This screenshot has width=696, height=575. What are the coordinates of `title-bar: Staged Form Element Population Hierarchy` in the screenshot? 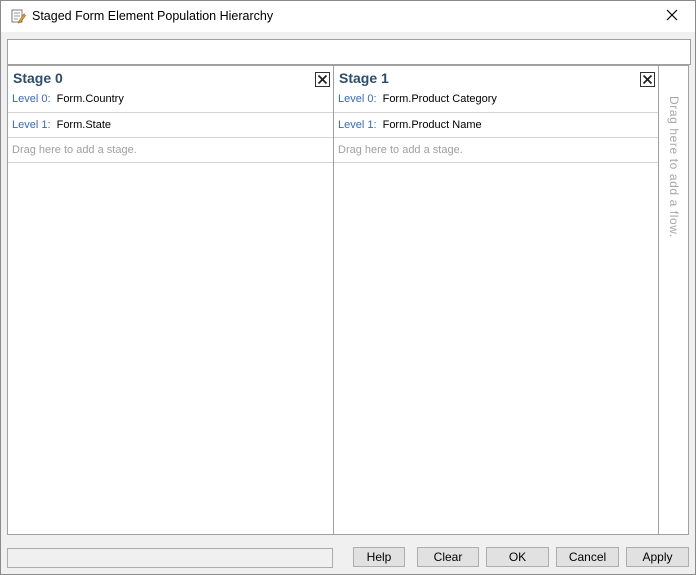 It's located at (348, 16).